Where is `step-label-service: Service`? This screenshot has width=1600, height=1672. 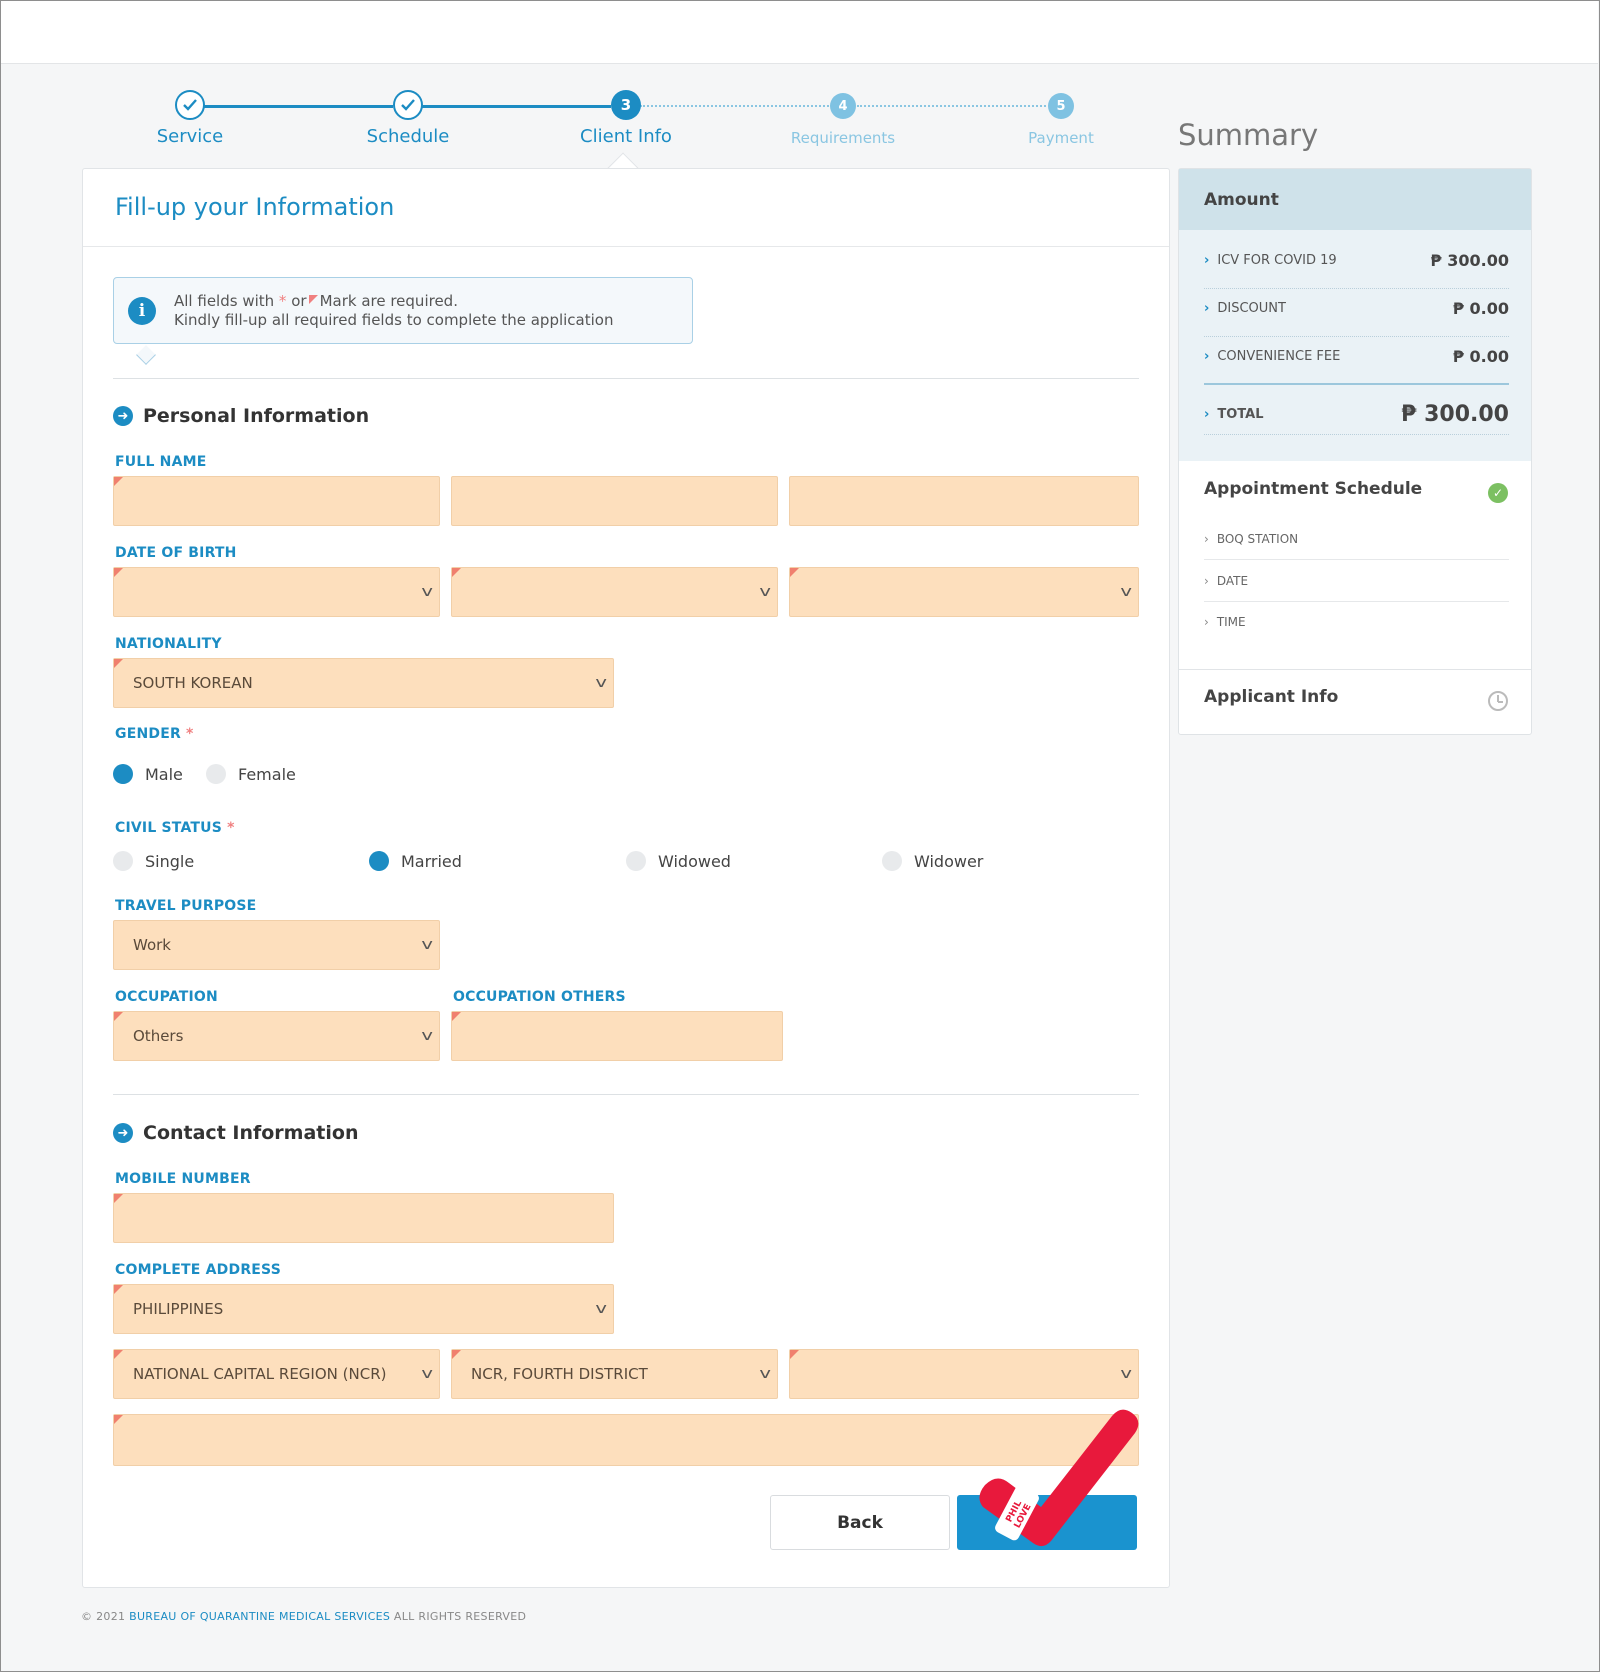 step-label-service: Service is located at coordinates (190, 136).